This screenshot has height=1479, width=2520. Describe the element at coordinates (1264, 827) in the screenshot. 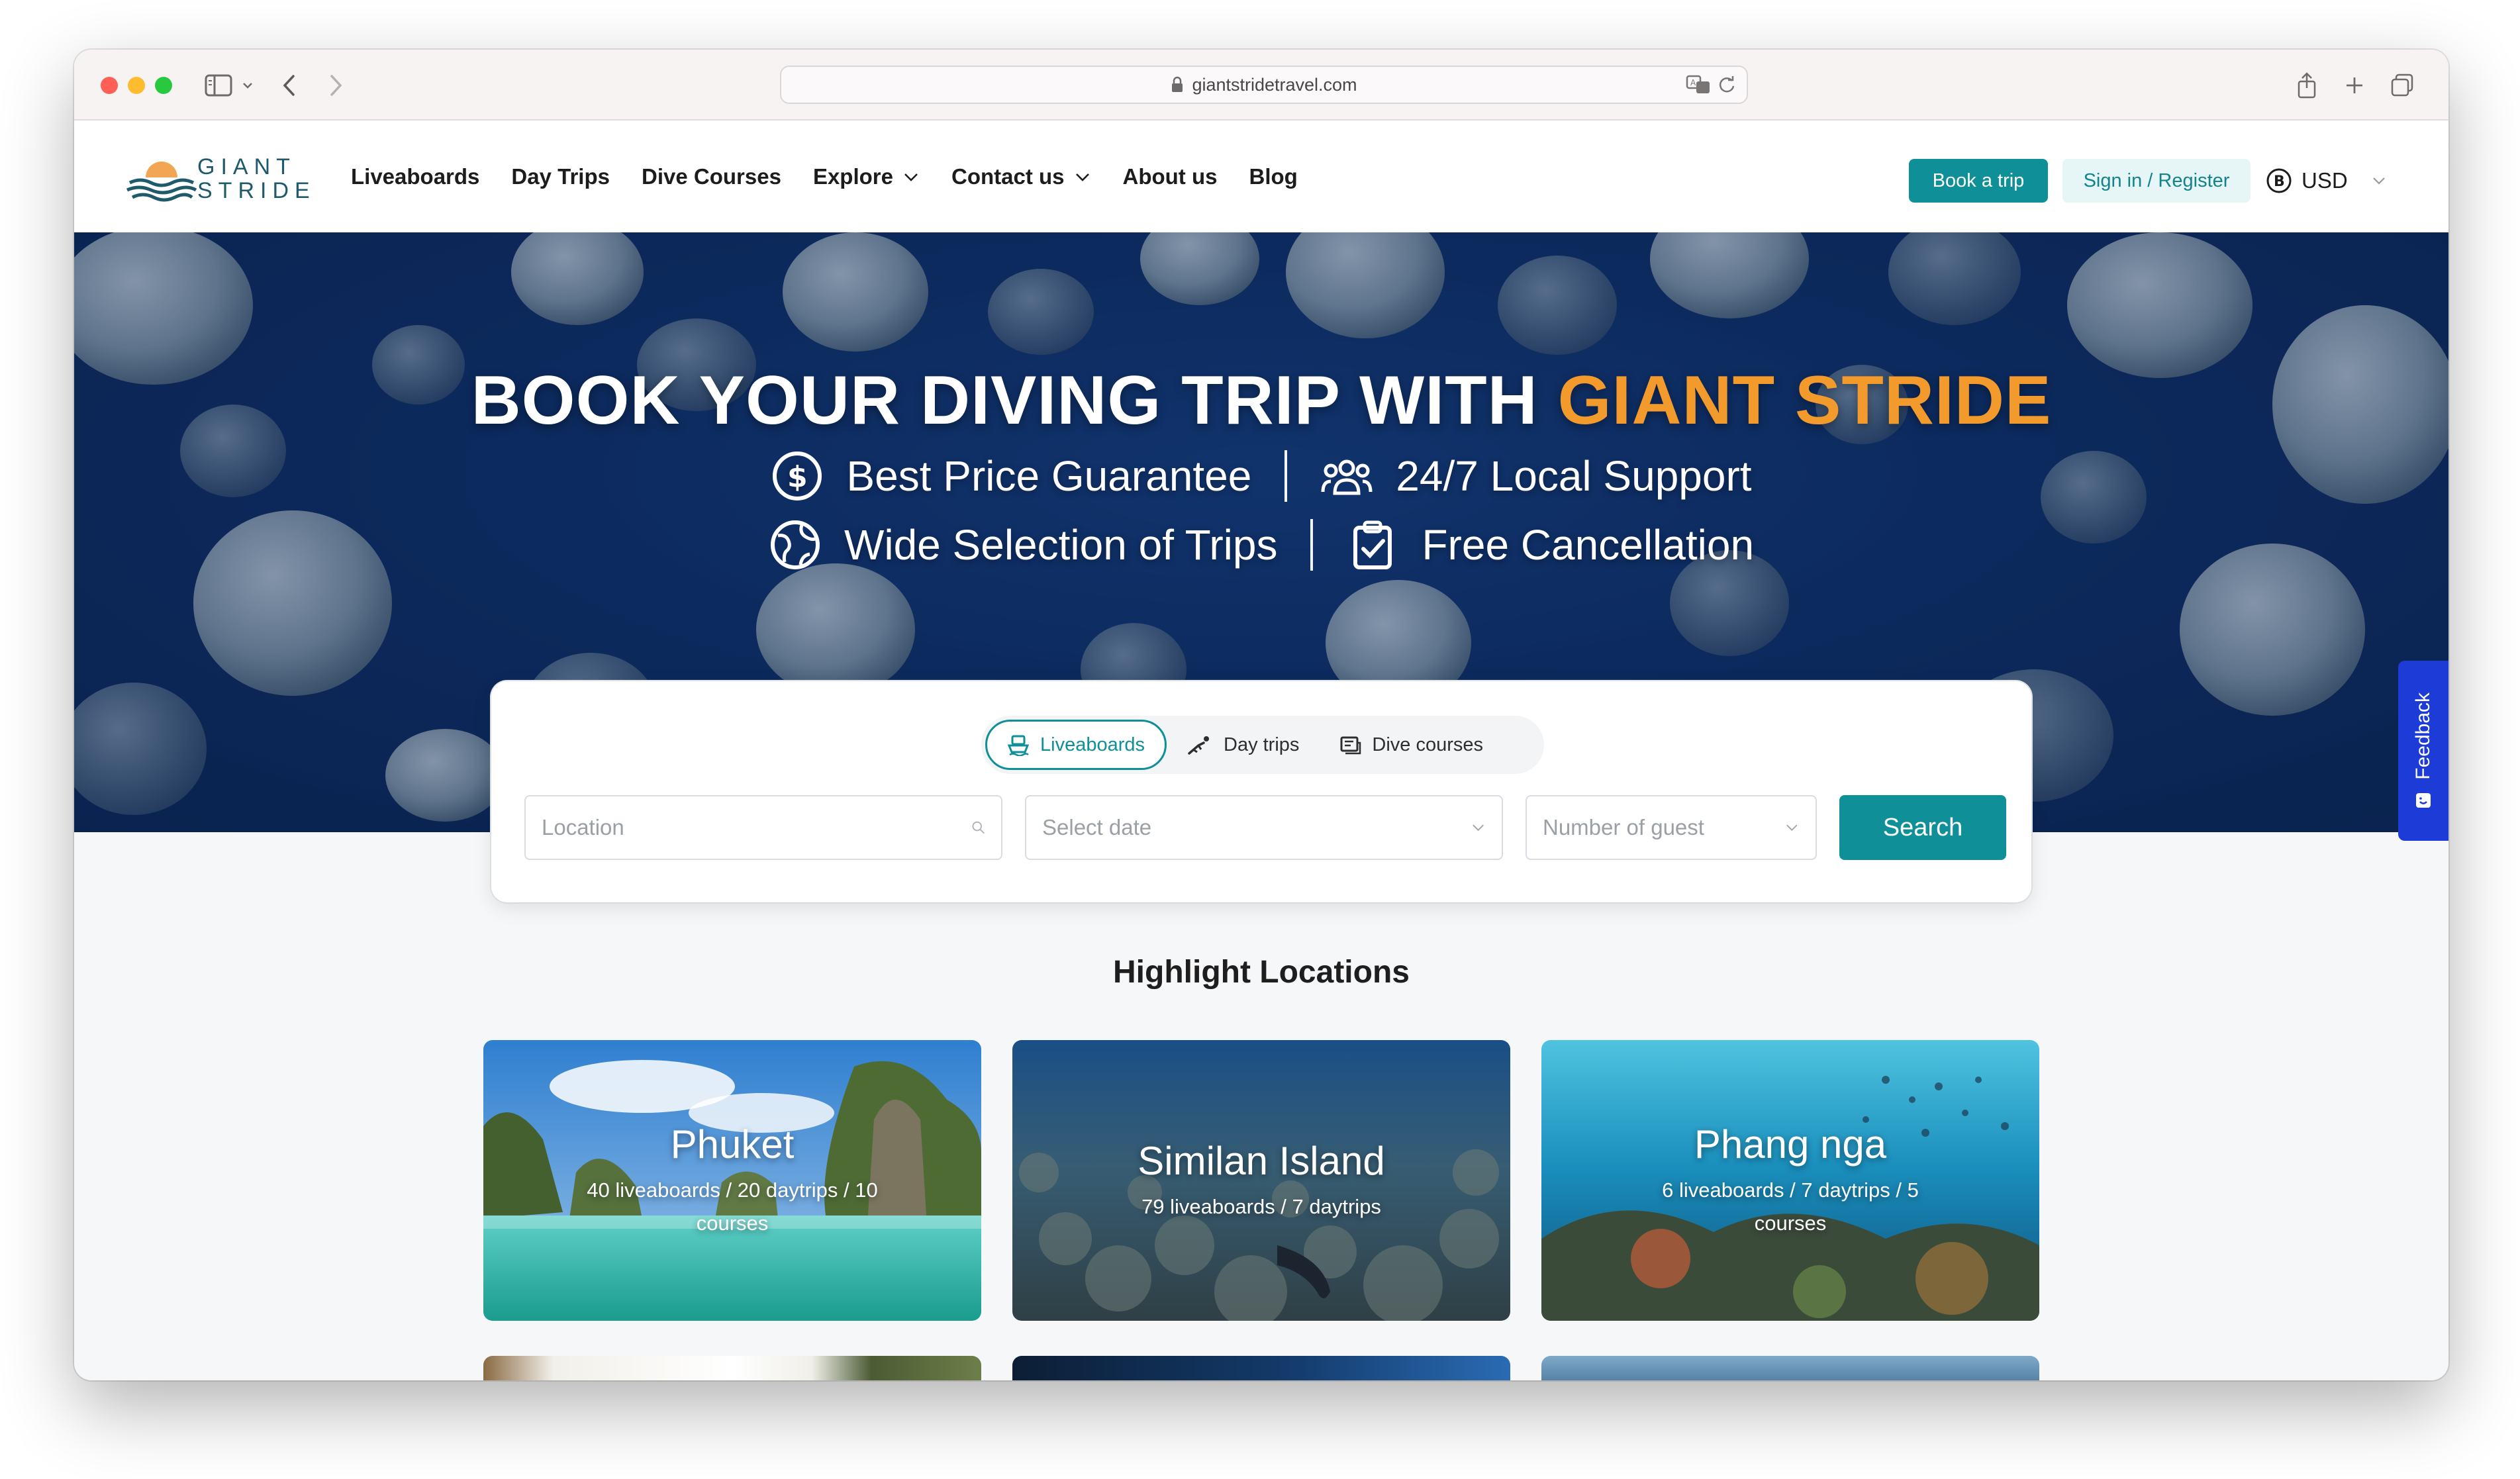

I see `date-field: Select date` at that location.